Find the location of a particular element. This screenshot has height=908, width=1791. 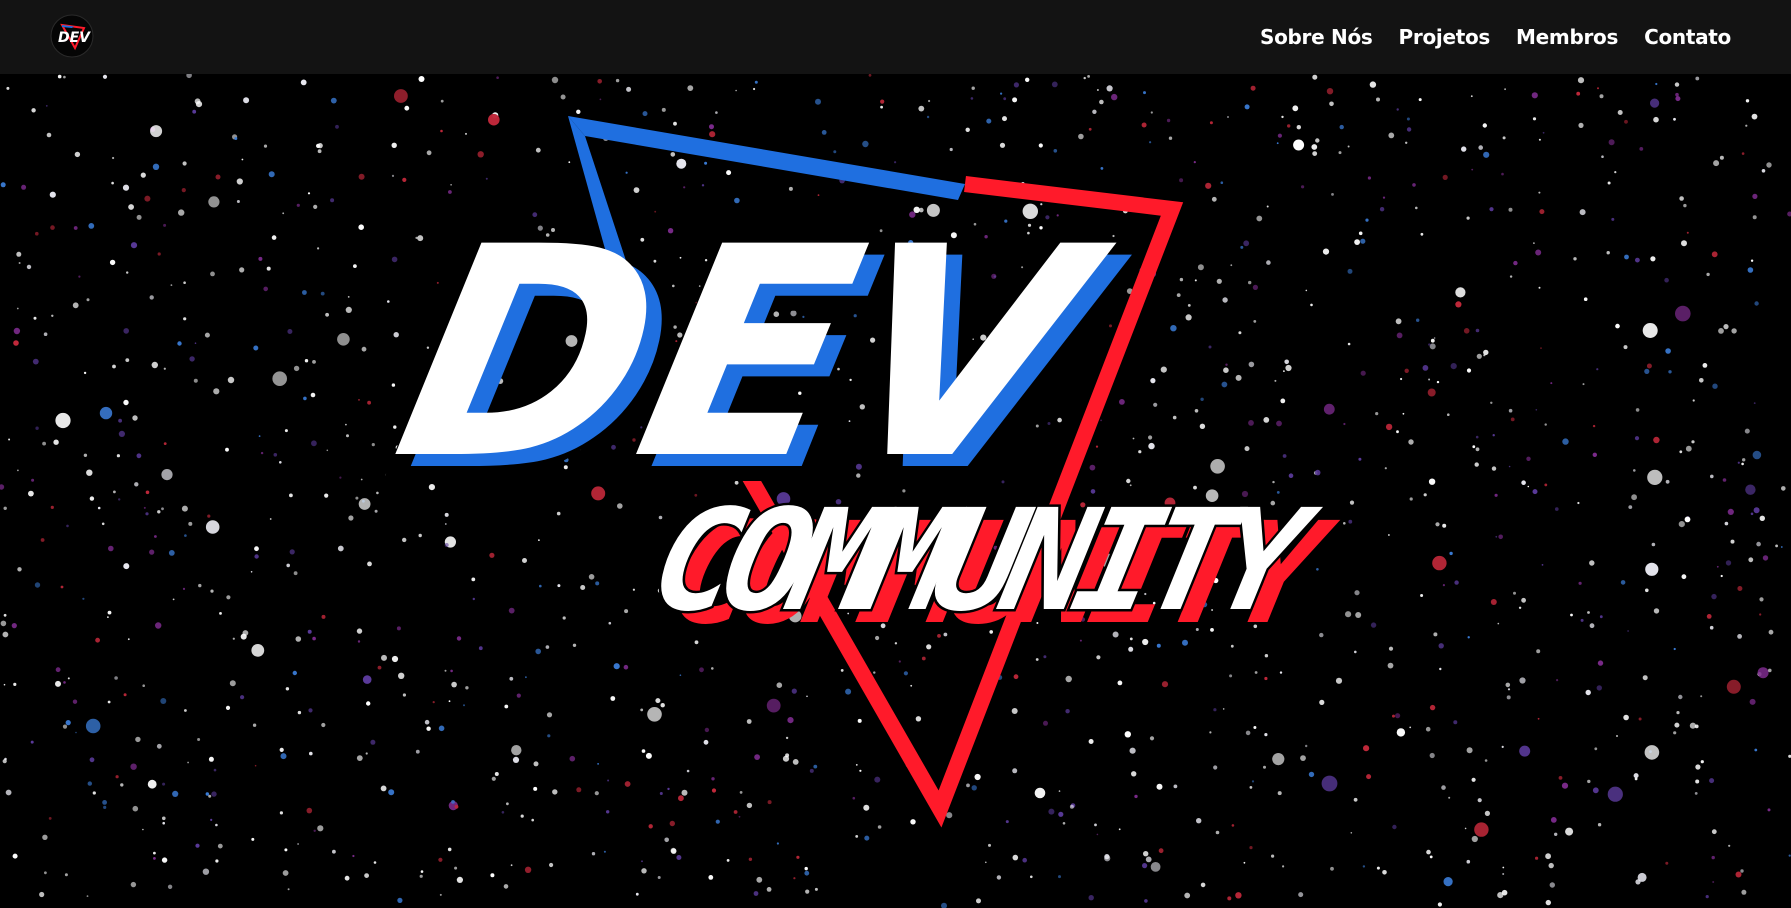

dev-community-logo-icon: DEV is located at coordinates (72, 36).